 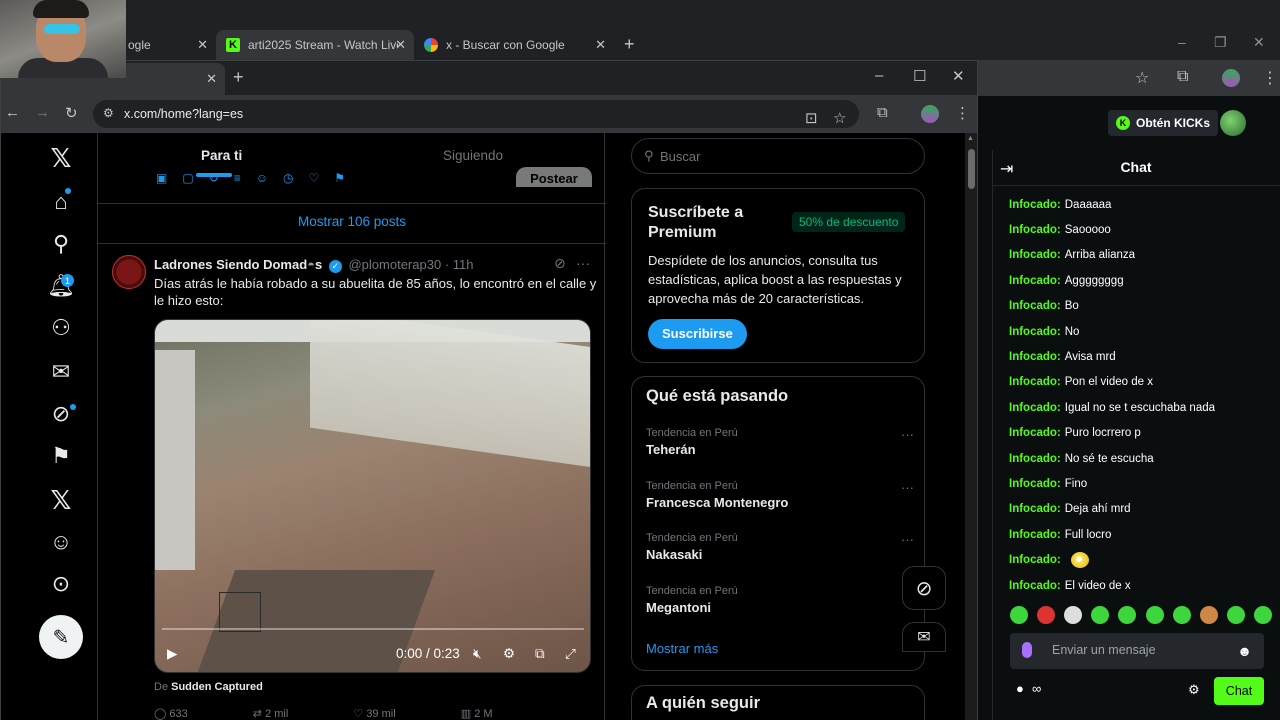 I want to click on compose-toolbar-icons: ▣▢↻≡☺◷♡⚑, so click(x=276, y=178).